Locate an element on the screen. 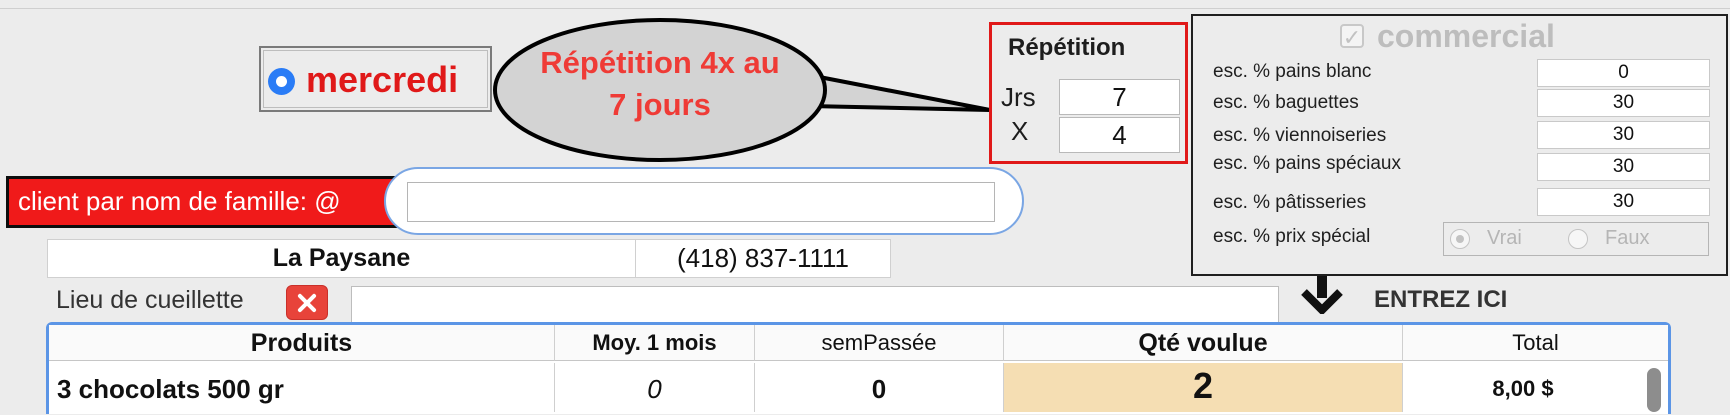 Image resolution: width=1730 pixels, height=415 pixels. discount-label: esc. % pains blanc is located at coordinates (1292, 71).